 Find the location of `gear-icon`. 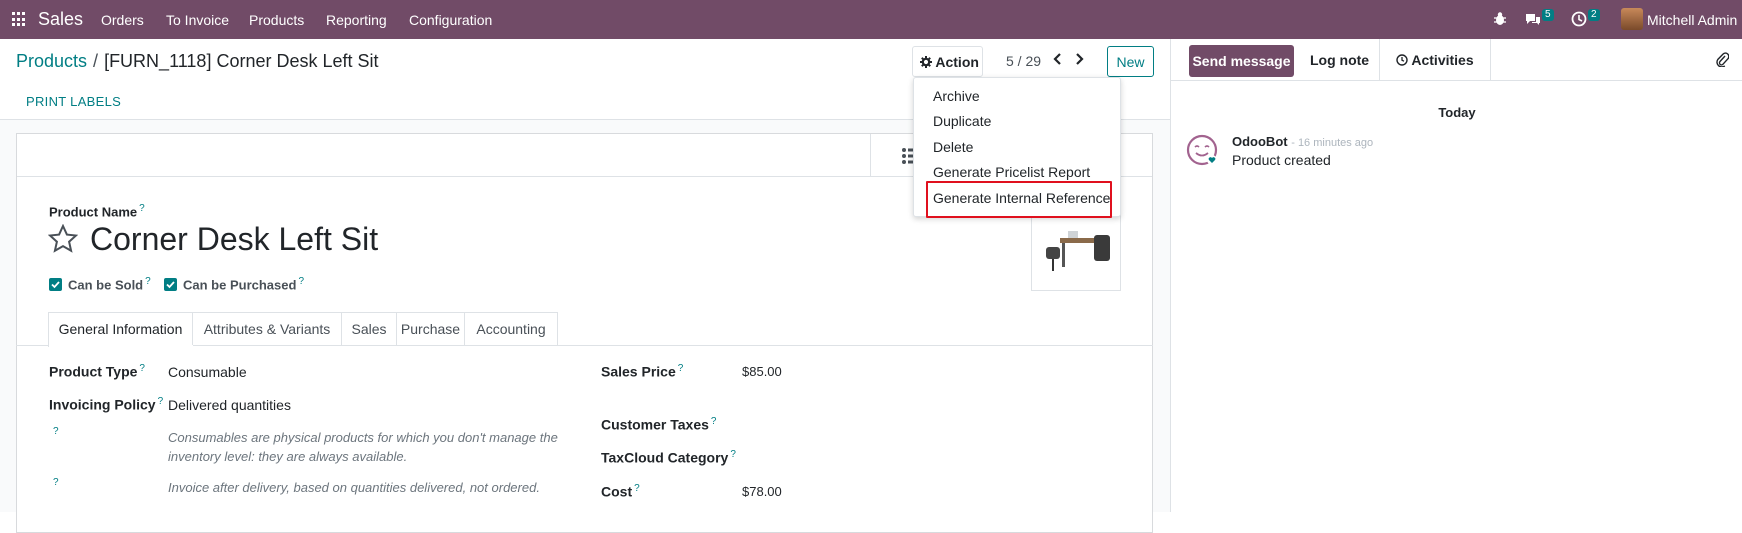

gear-icon is located at coordinates (926, 62).